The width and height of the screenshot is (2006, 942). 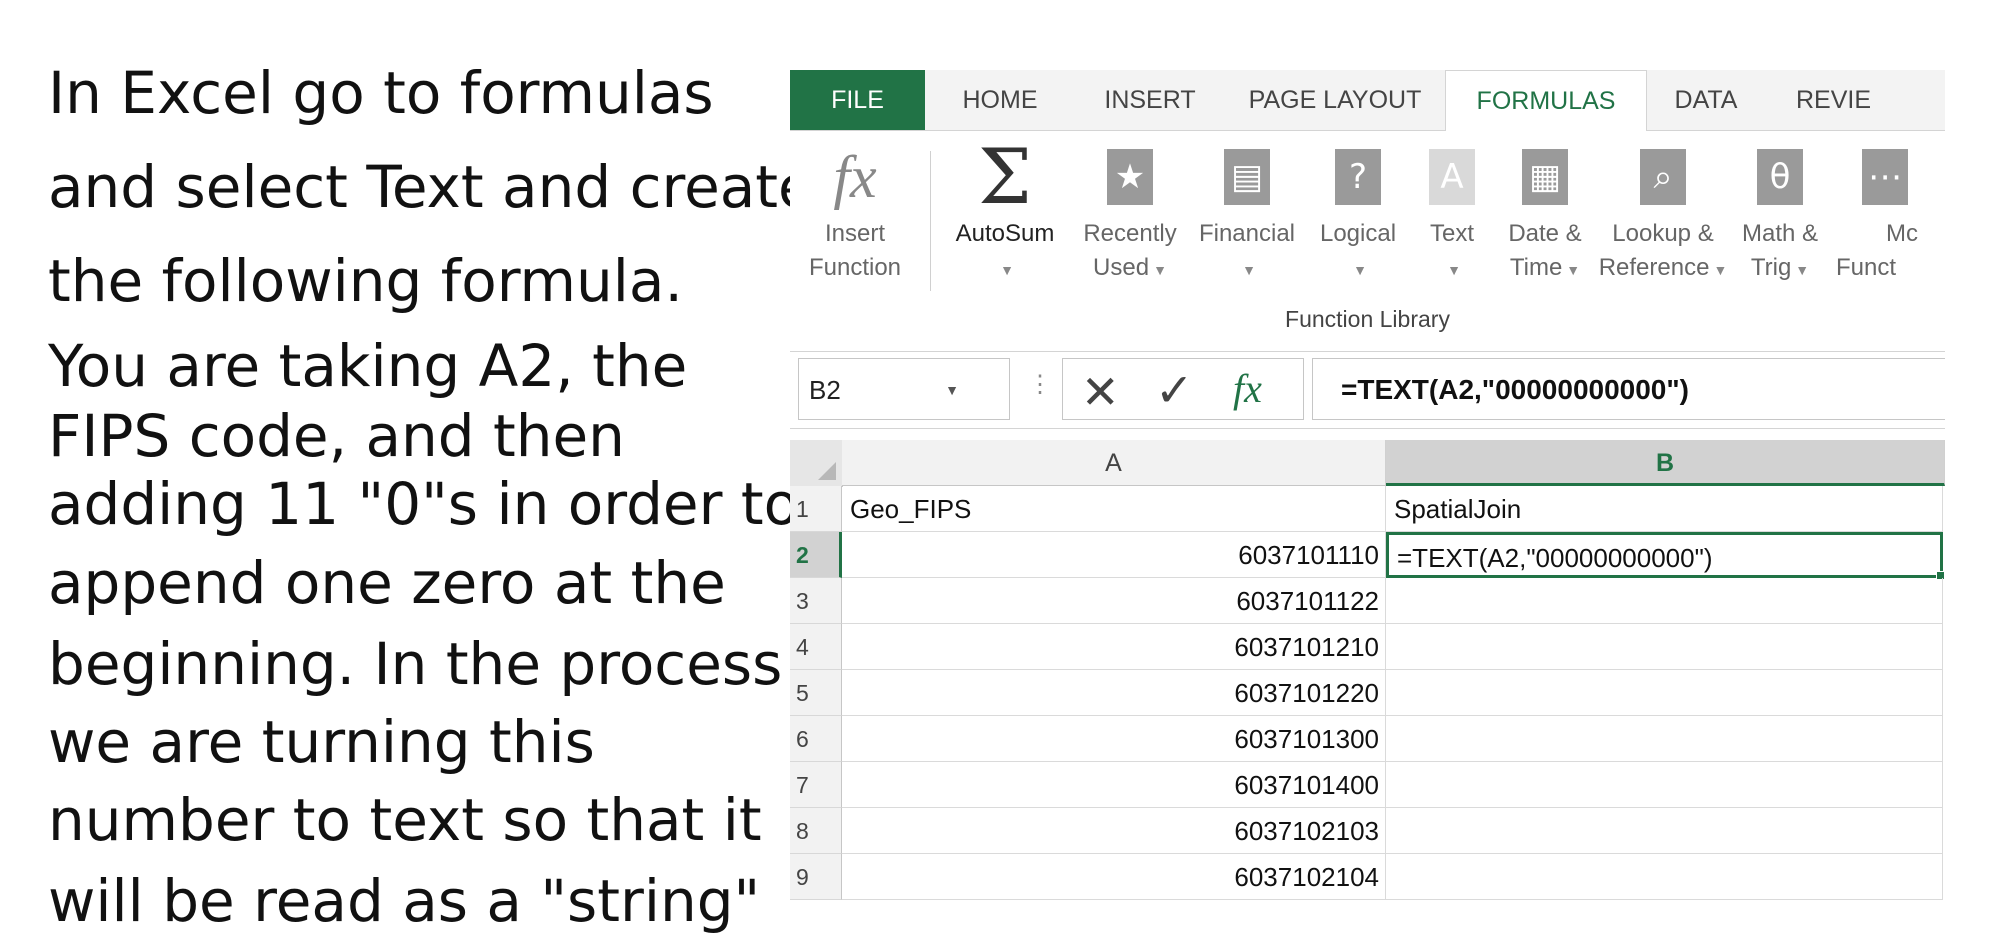 I want to click on row-header: 7, so click(x=816, y=785).